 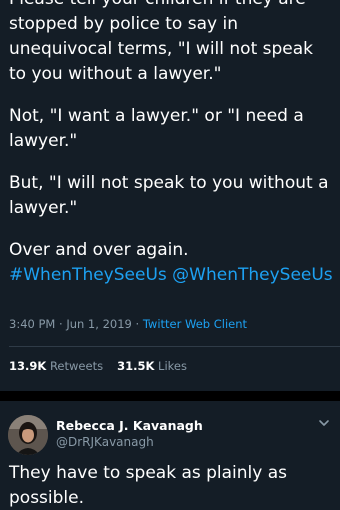 I want to click on mention-link: @WhenTheySeeUs, so click(x=252, y=275).